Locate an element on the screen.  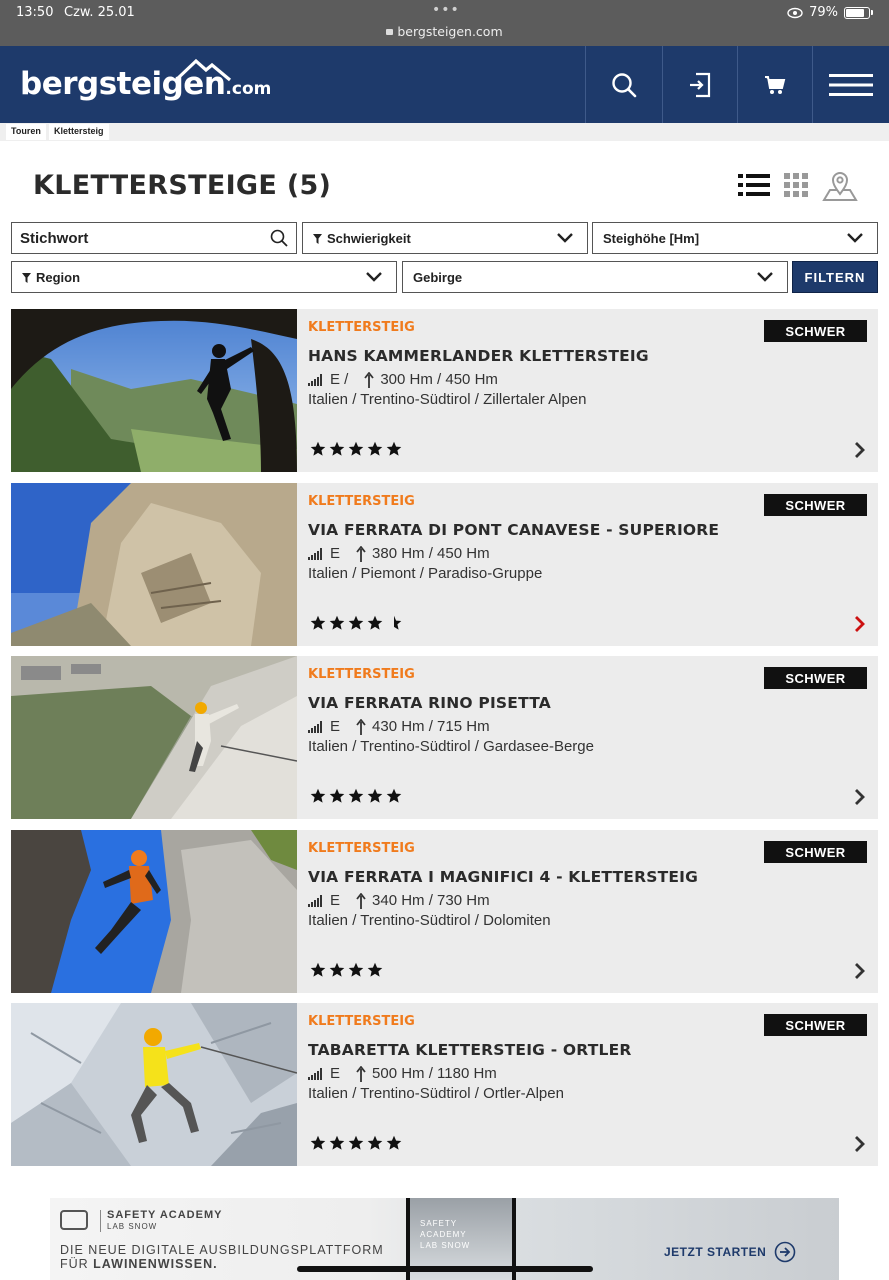
difficulty-select: Schwierigkeit is located at coordinates (445, 238).